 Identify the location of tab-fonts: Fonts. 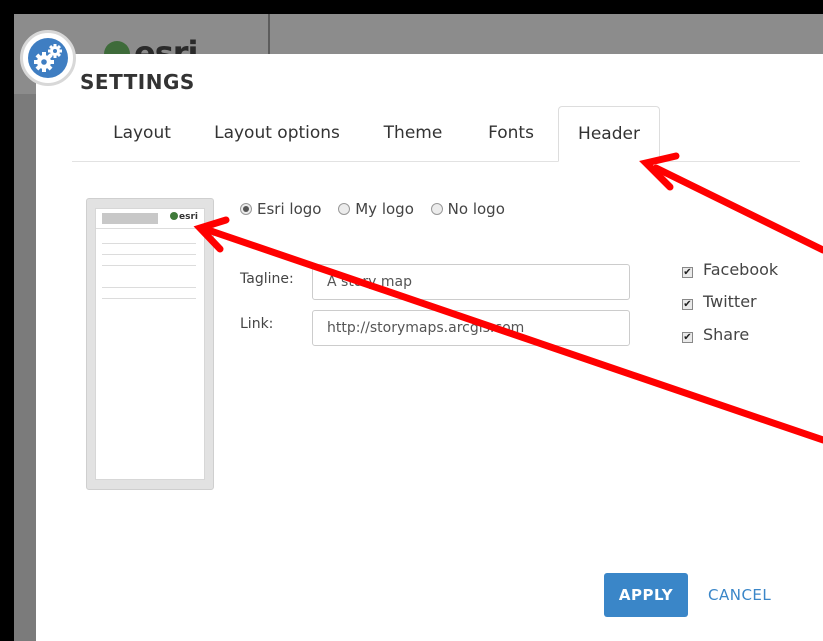
(511, 133).